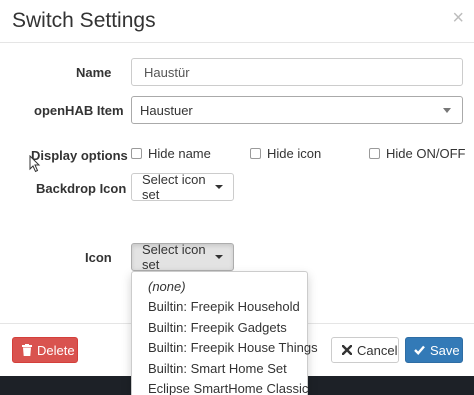 The image size is (474, 395). What do you see at coordinates (56, 350) in the screenshot?
I see `delete-label: Delete` at bounding box center [56, 350].